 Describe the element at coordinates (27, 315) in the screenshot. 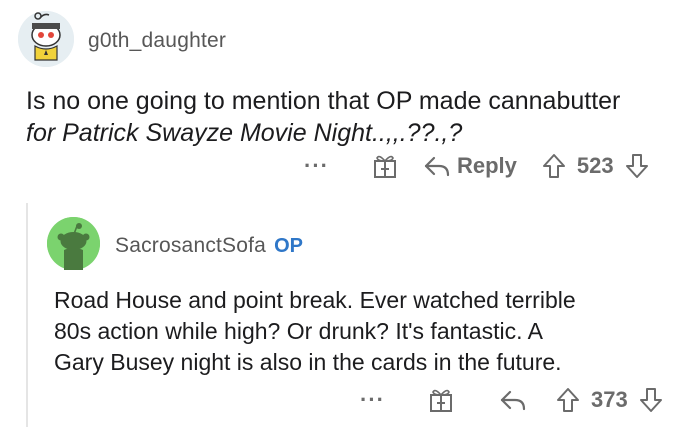

I see `thread-line` at that location.